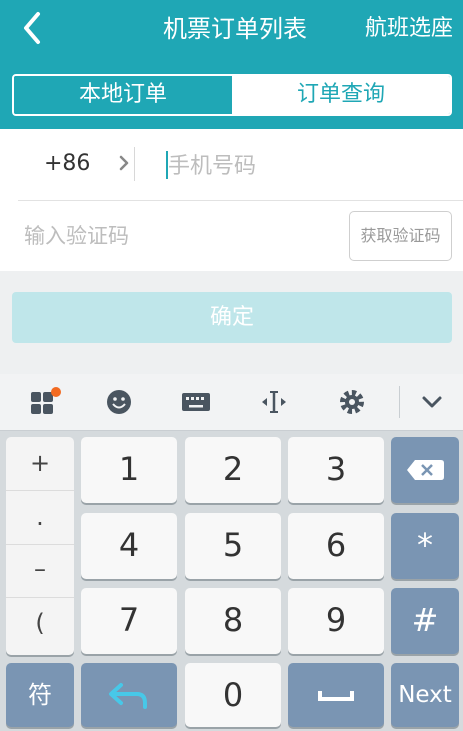 The image size is (463, 731). I want to click on key-4: 4, so click(129, 546).